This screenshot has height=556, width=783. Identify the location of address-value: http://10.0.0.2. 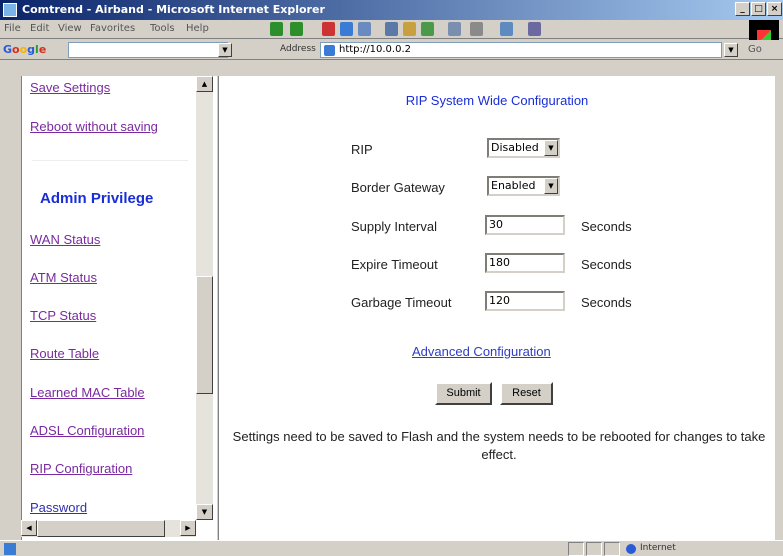
(375, 49).